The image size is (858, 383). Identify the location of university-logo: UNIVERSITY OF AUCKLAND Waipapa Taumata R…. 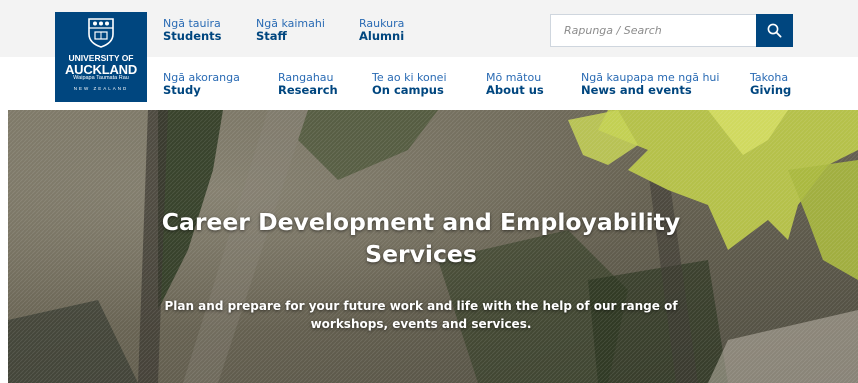
(101, 57).